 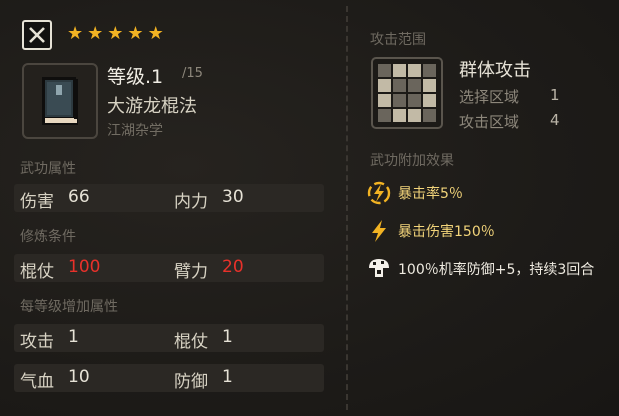 I want to click on book-icon, so click(x=60, y=101).